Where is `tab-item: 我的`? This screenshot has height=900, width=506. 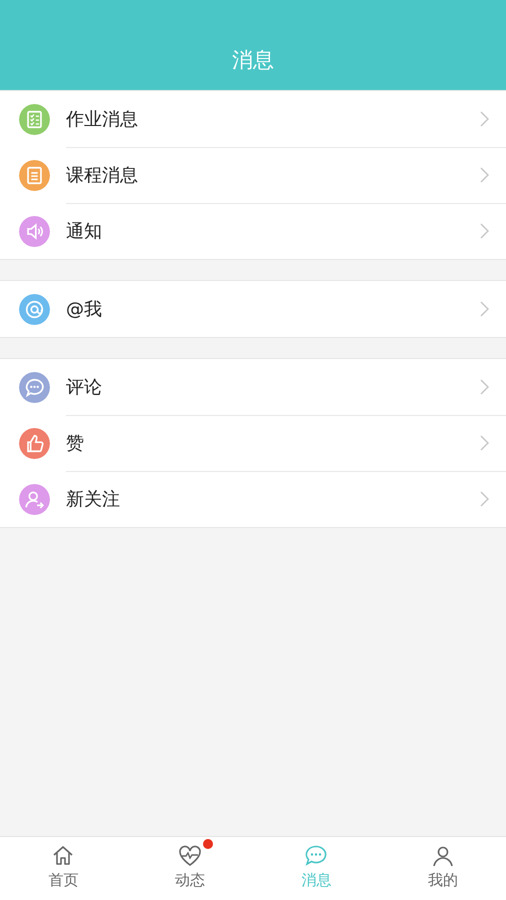
tab-item: 我的 is located at coordinates (443, 868).